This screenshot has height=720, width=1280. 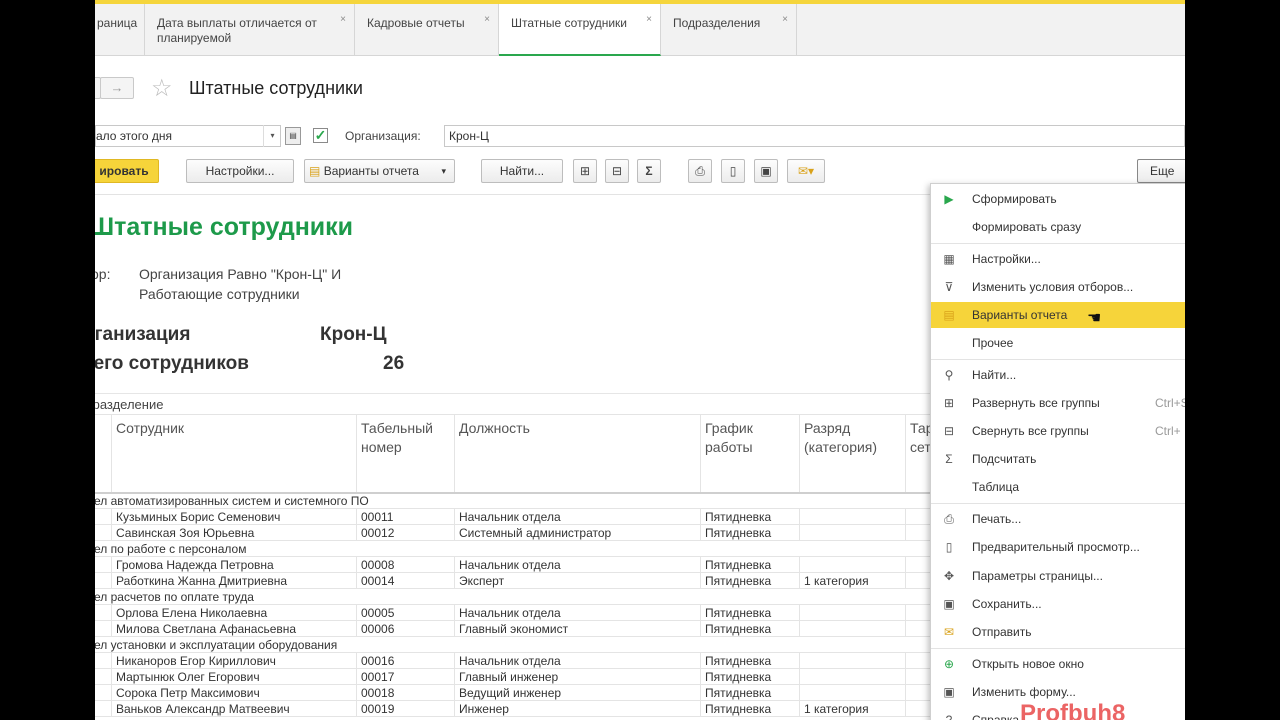 I want to click on table-cell: 00014, so click(x=405, y=580).